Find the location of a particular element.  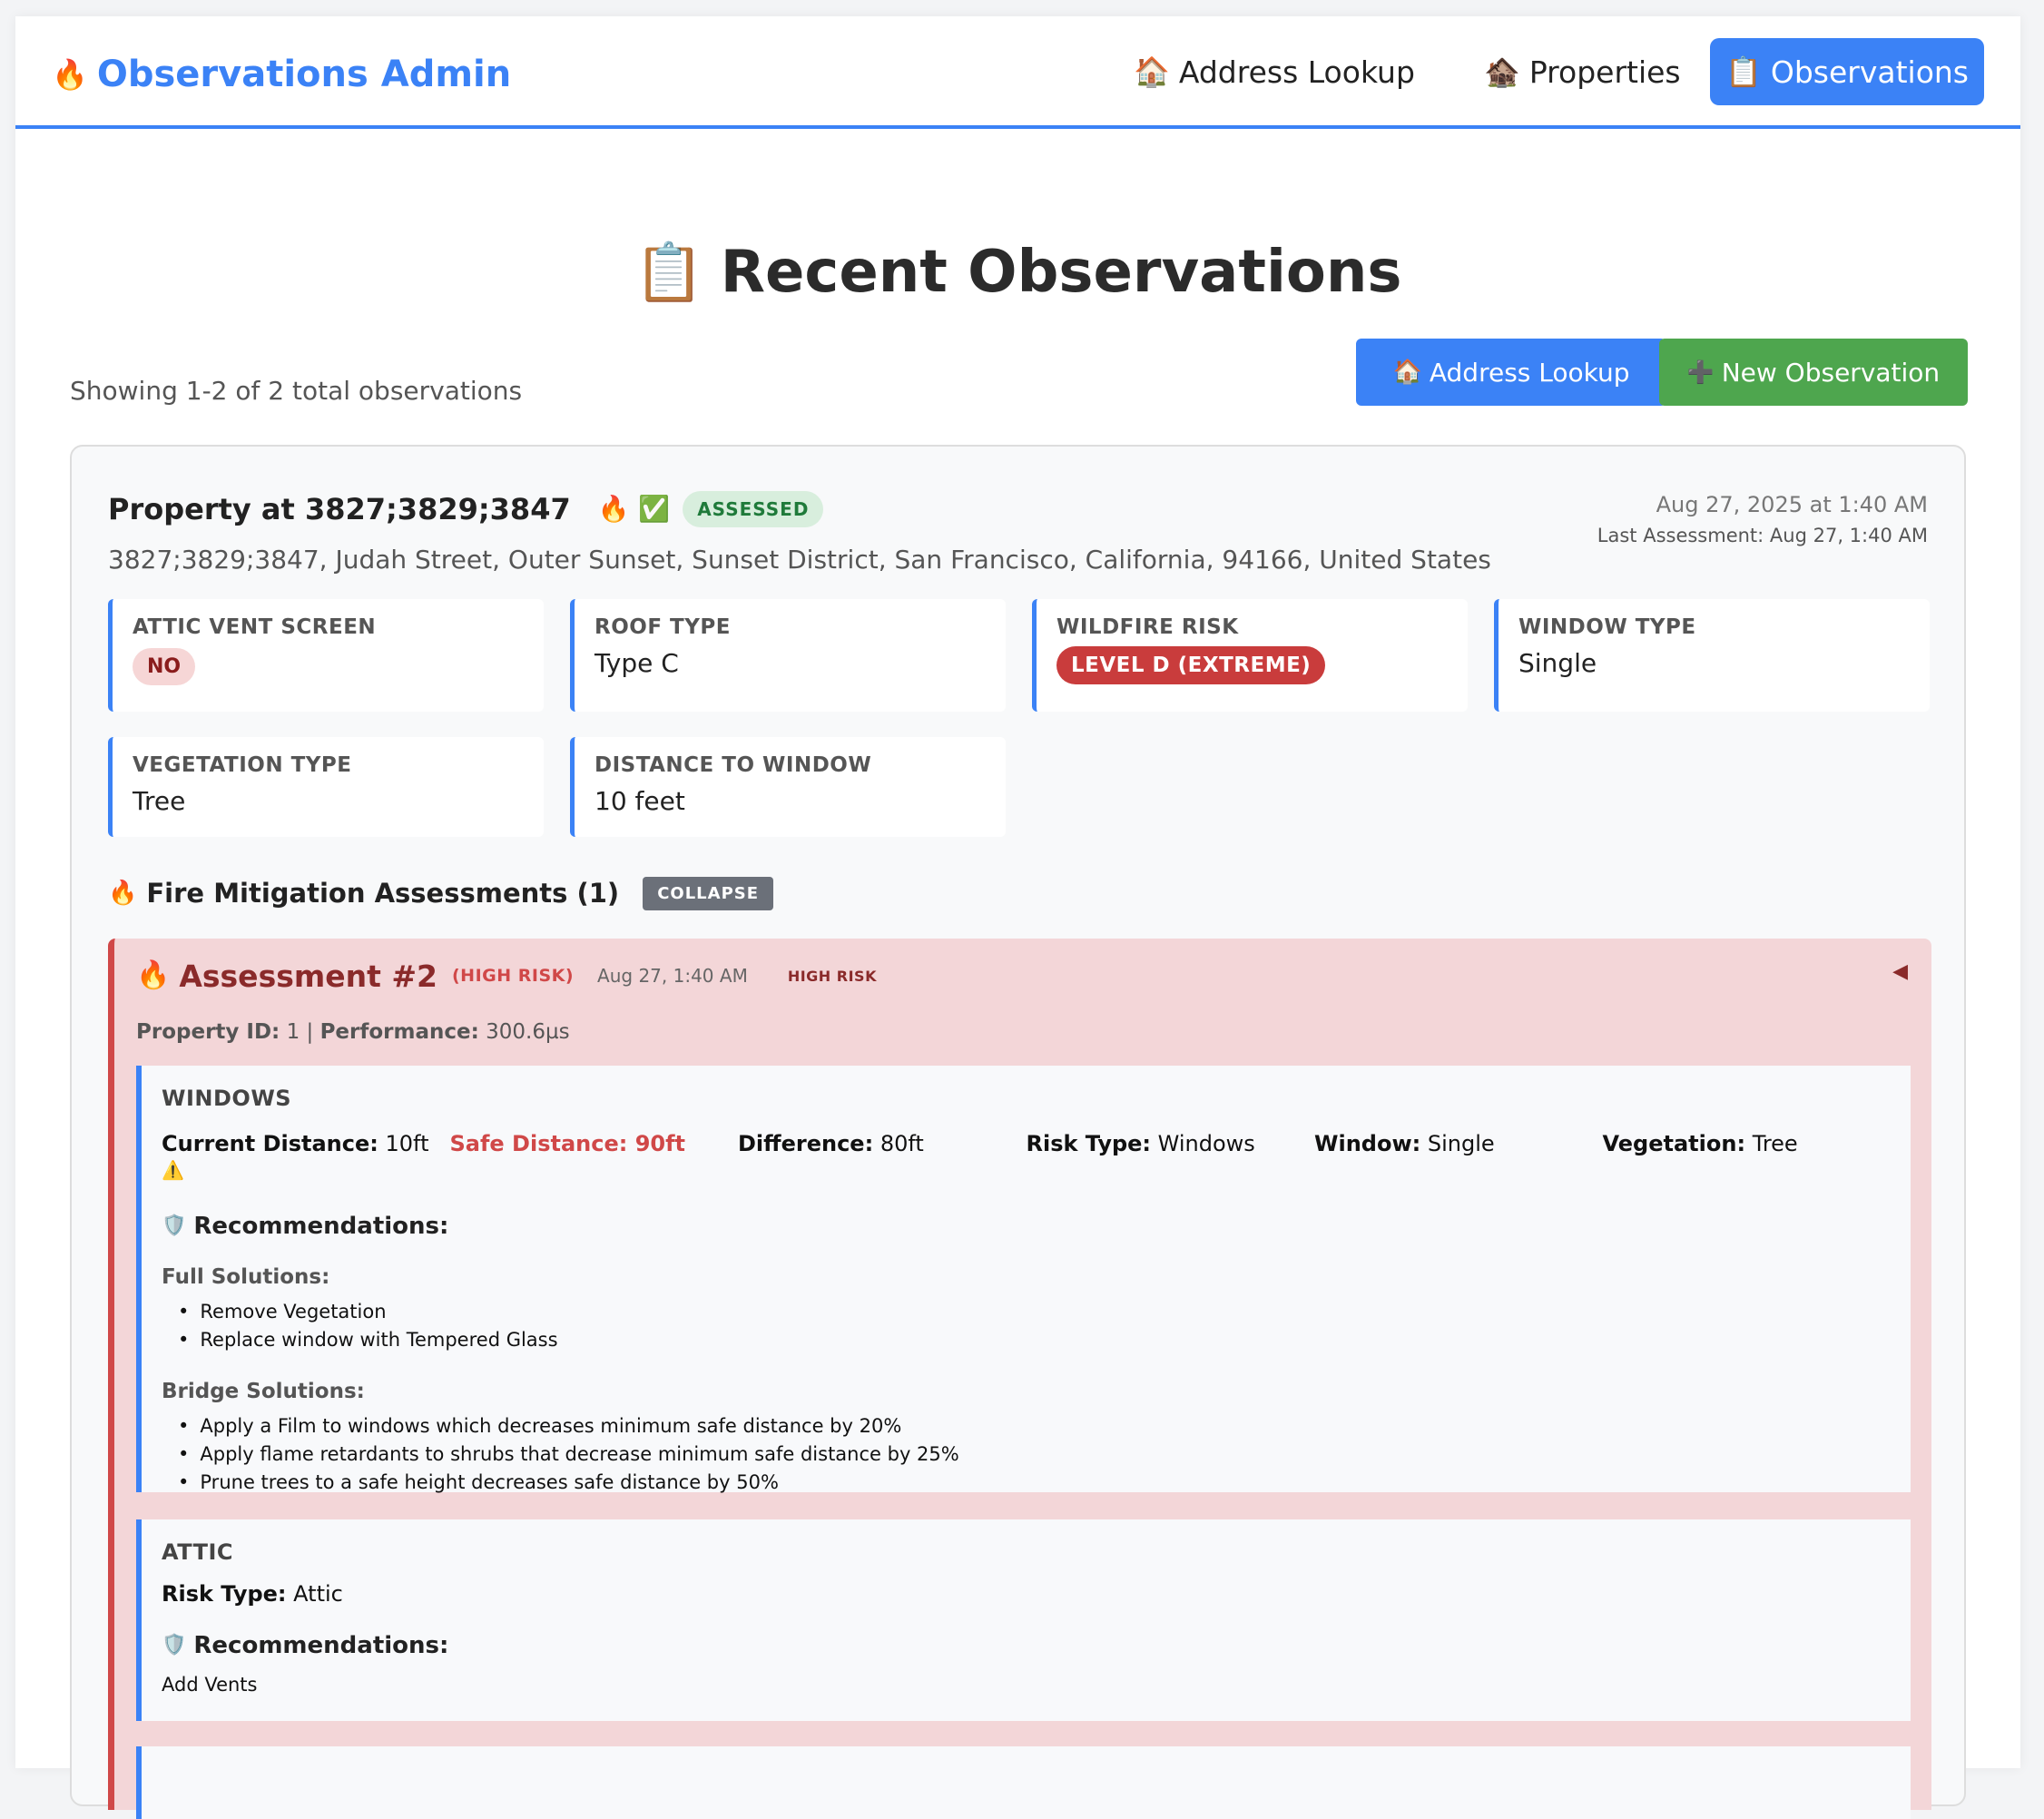

field-value: Single is located at coordinates (1557, 663).